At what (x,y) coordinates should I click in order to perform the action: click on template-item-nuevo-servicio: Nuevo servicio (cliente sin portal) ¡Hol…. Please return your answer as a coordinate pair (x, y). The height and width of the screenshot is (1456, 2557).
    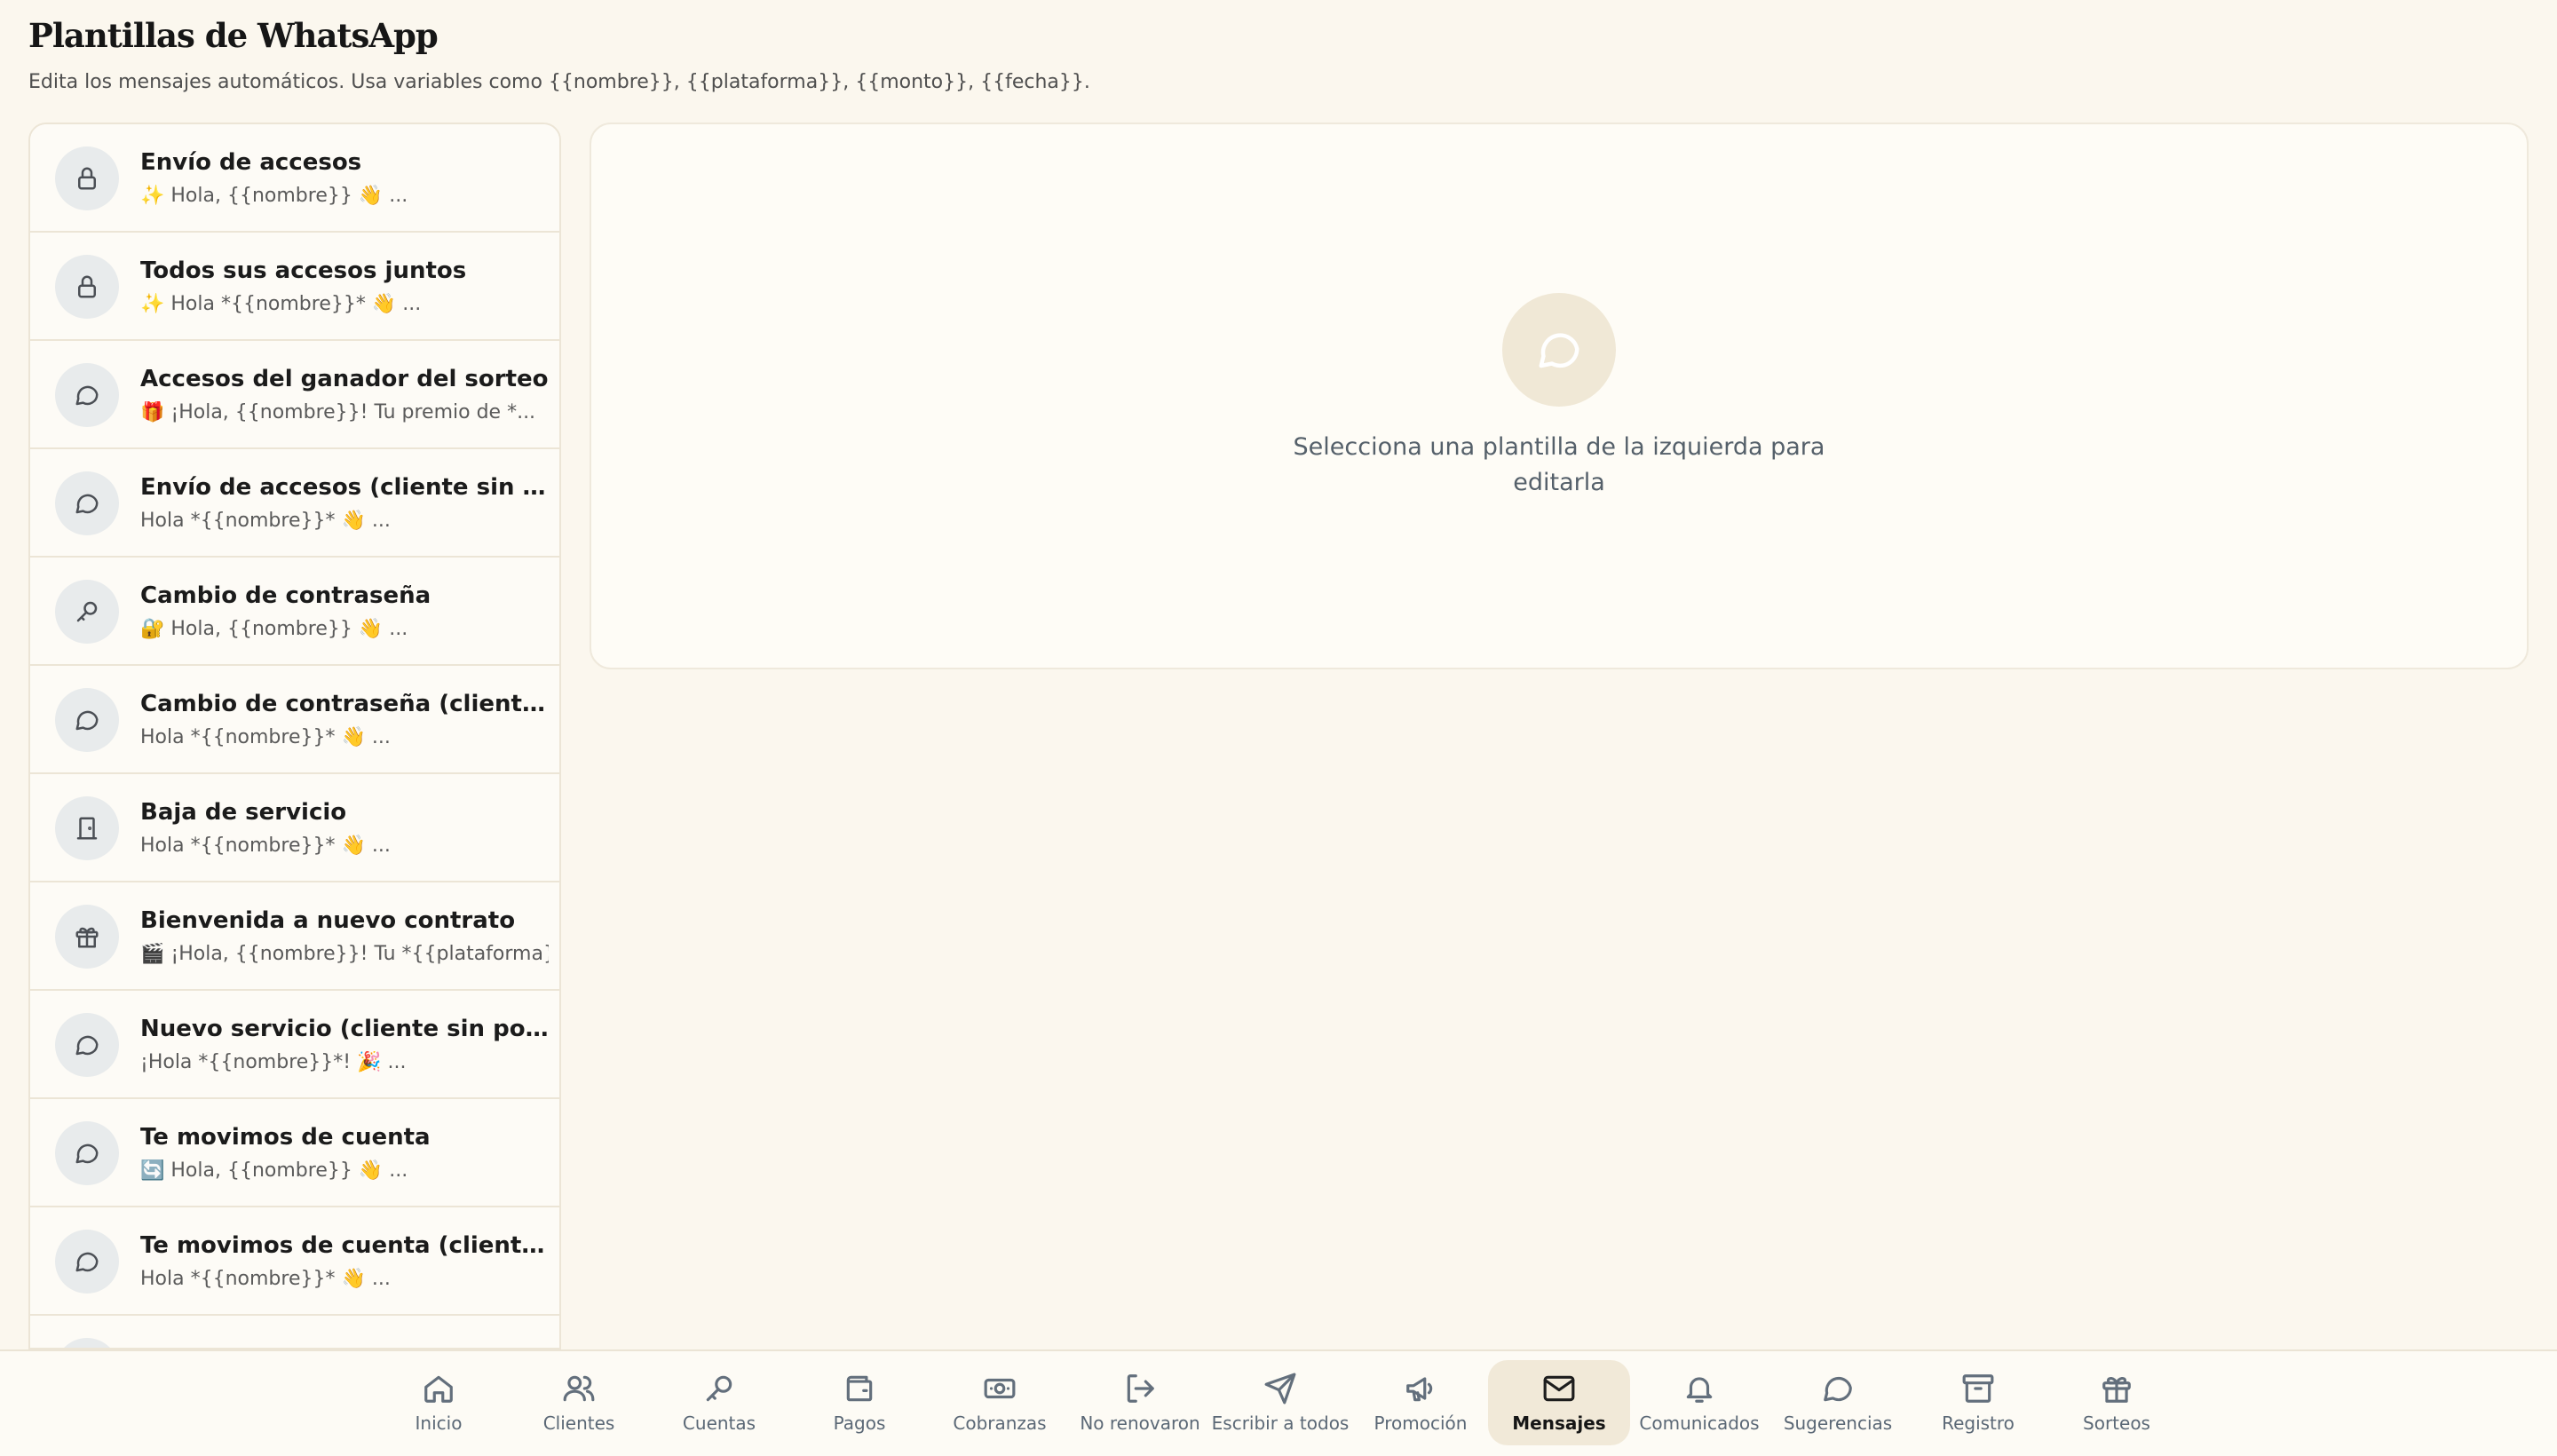
    Looking at the image, I should click on (294, 1045).